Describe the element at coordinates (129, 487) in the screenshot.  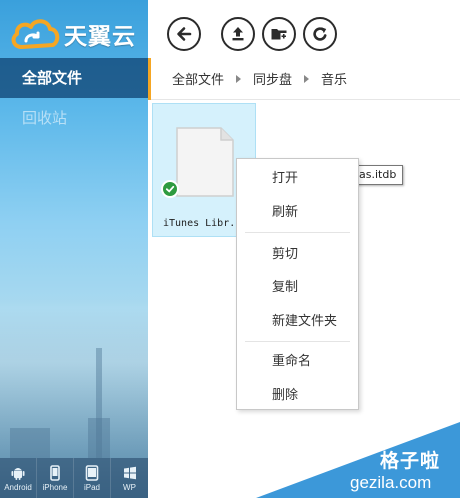
I see `device-label: WP` at that location.